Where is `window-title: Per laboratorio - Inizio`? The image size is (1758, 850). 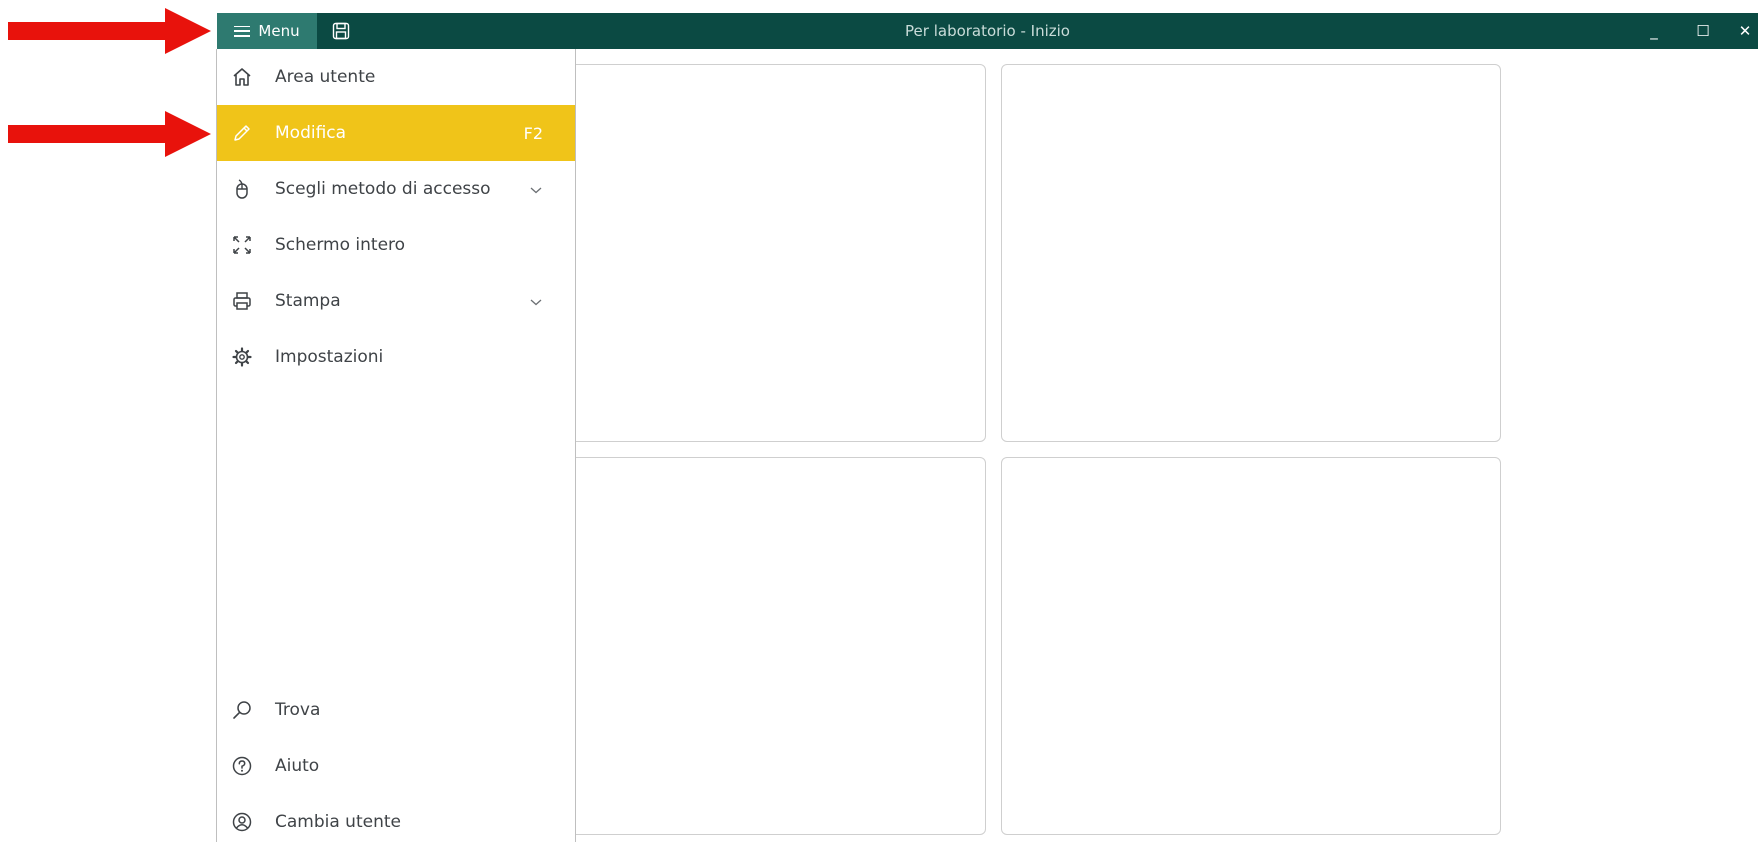
window-title: Per laboratorio - Inizio is located at coordinates (987, 31).